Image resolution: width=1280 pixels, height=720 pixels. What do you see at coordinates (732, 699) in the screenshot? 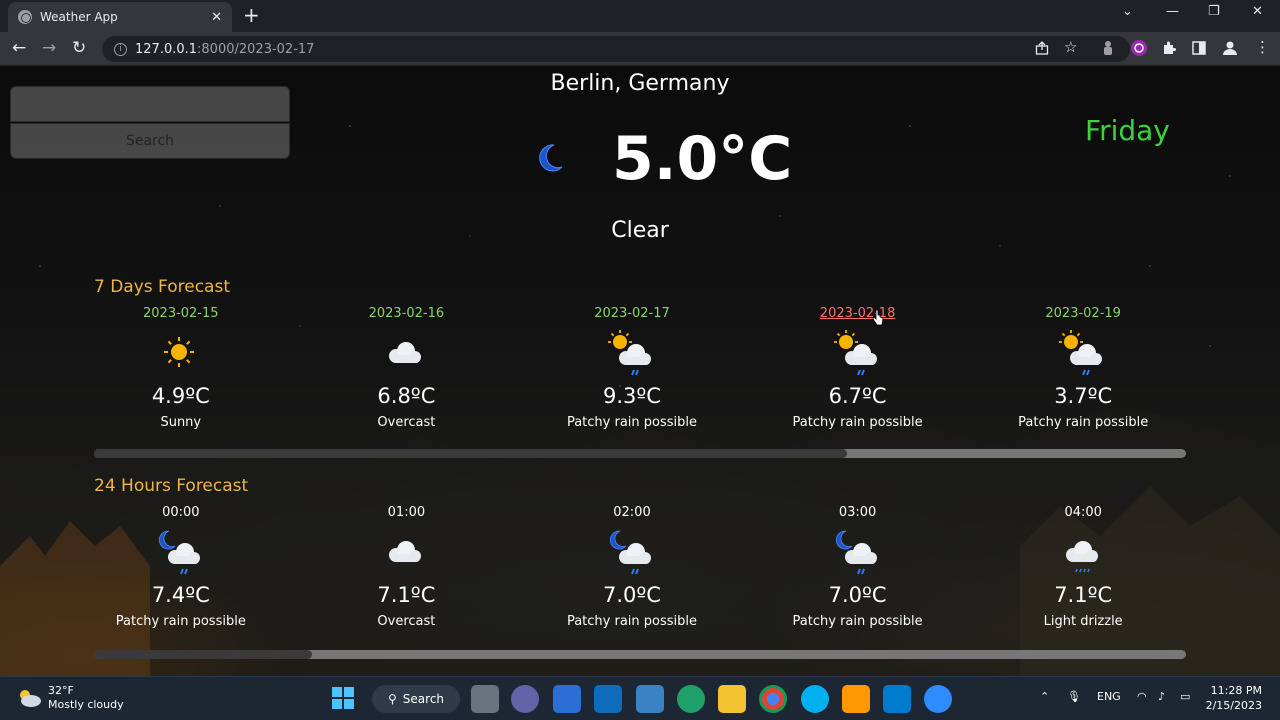
I see `file-explorer-icon` at bounding box center [732, 699].